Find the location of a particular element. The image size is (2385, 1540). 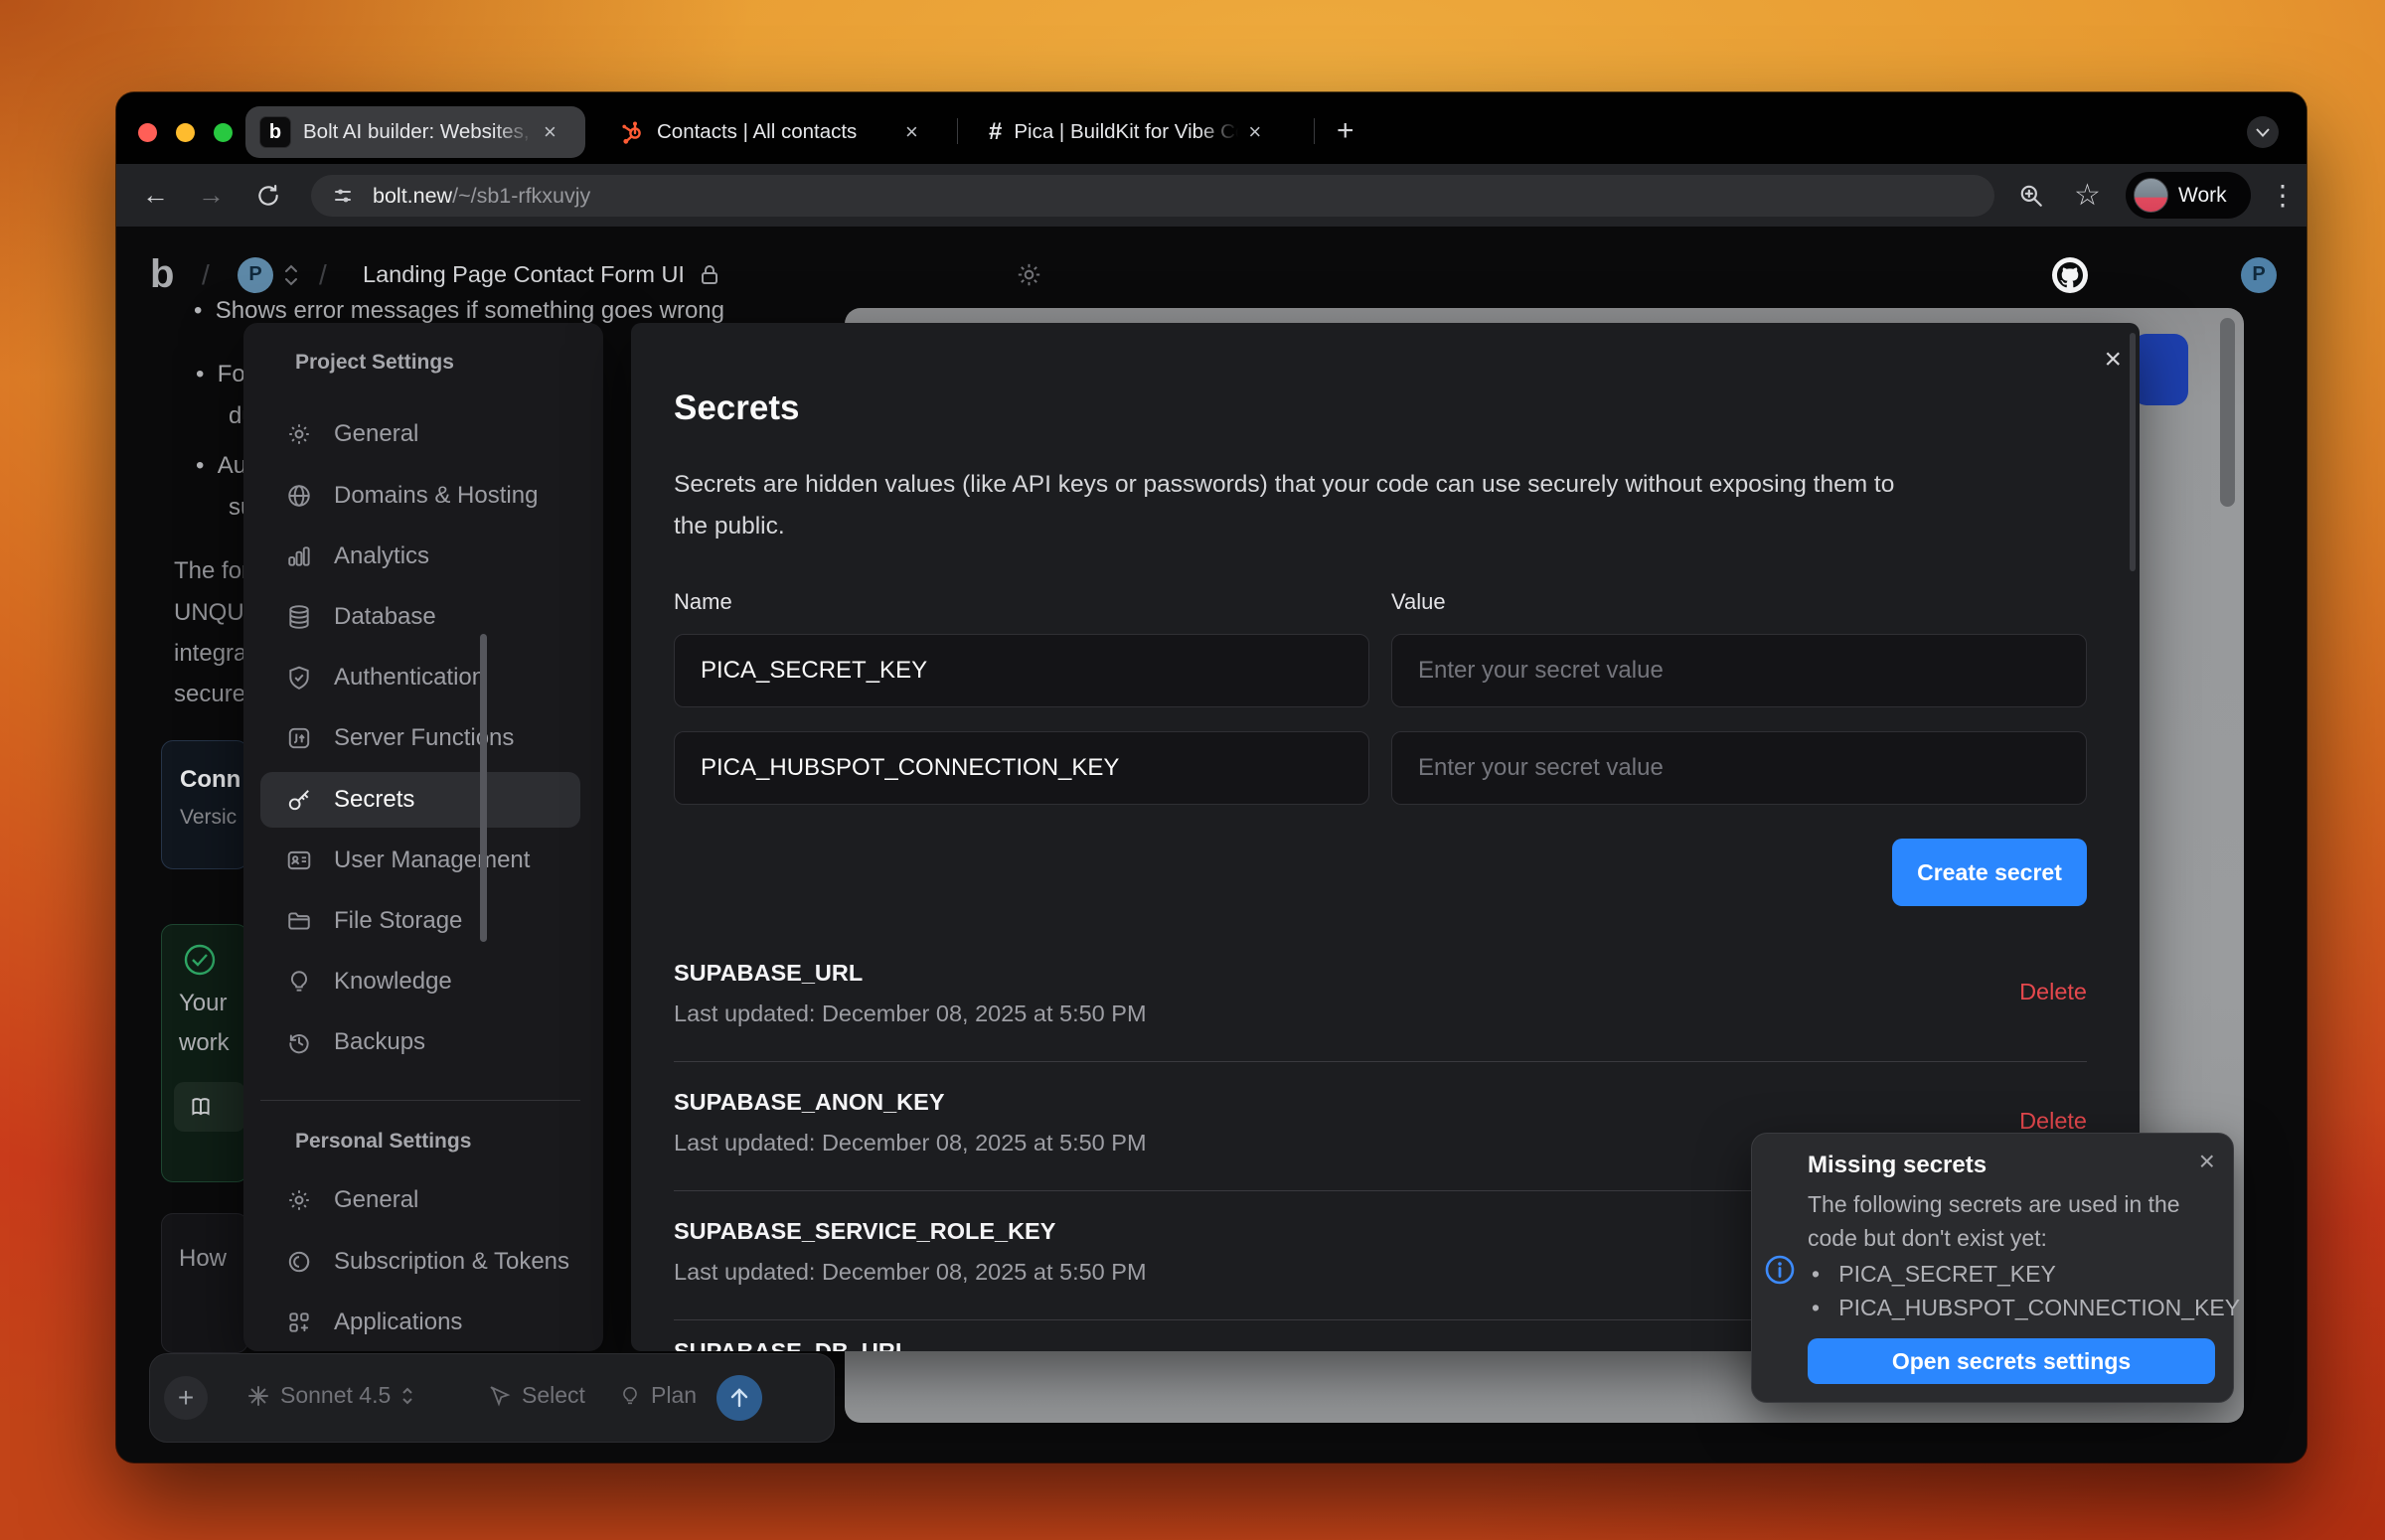

bar-chart-icon is located at coordinates (299, 556).